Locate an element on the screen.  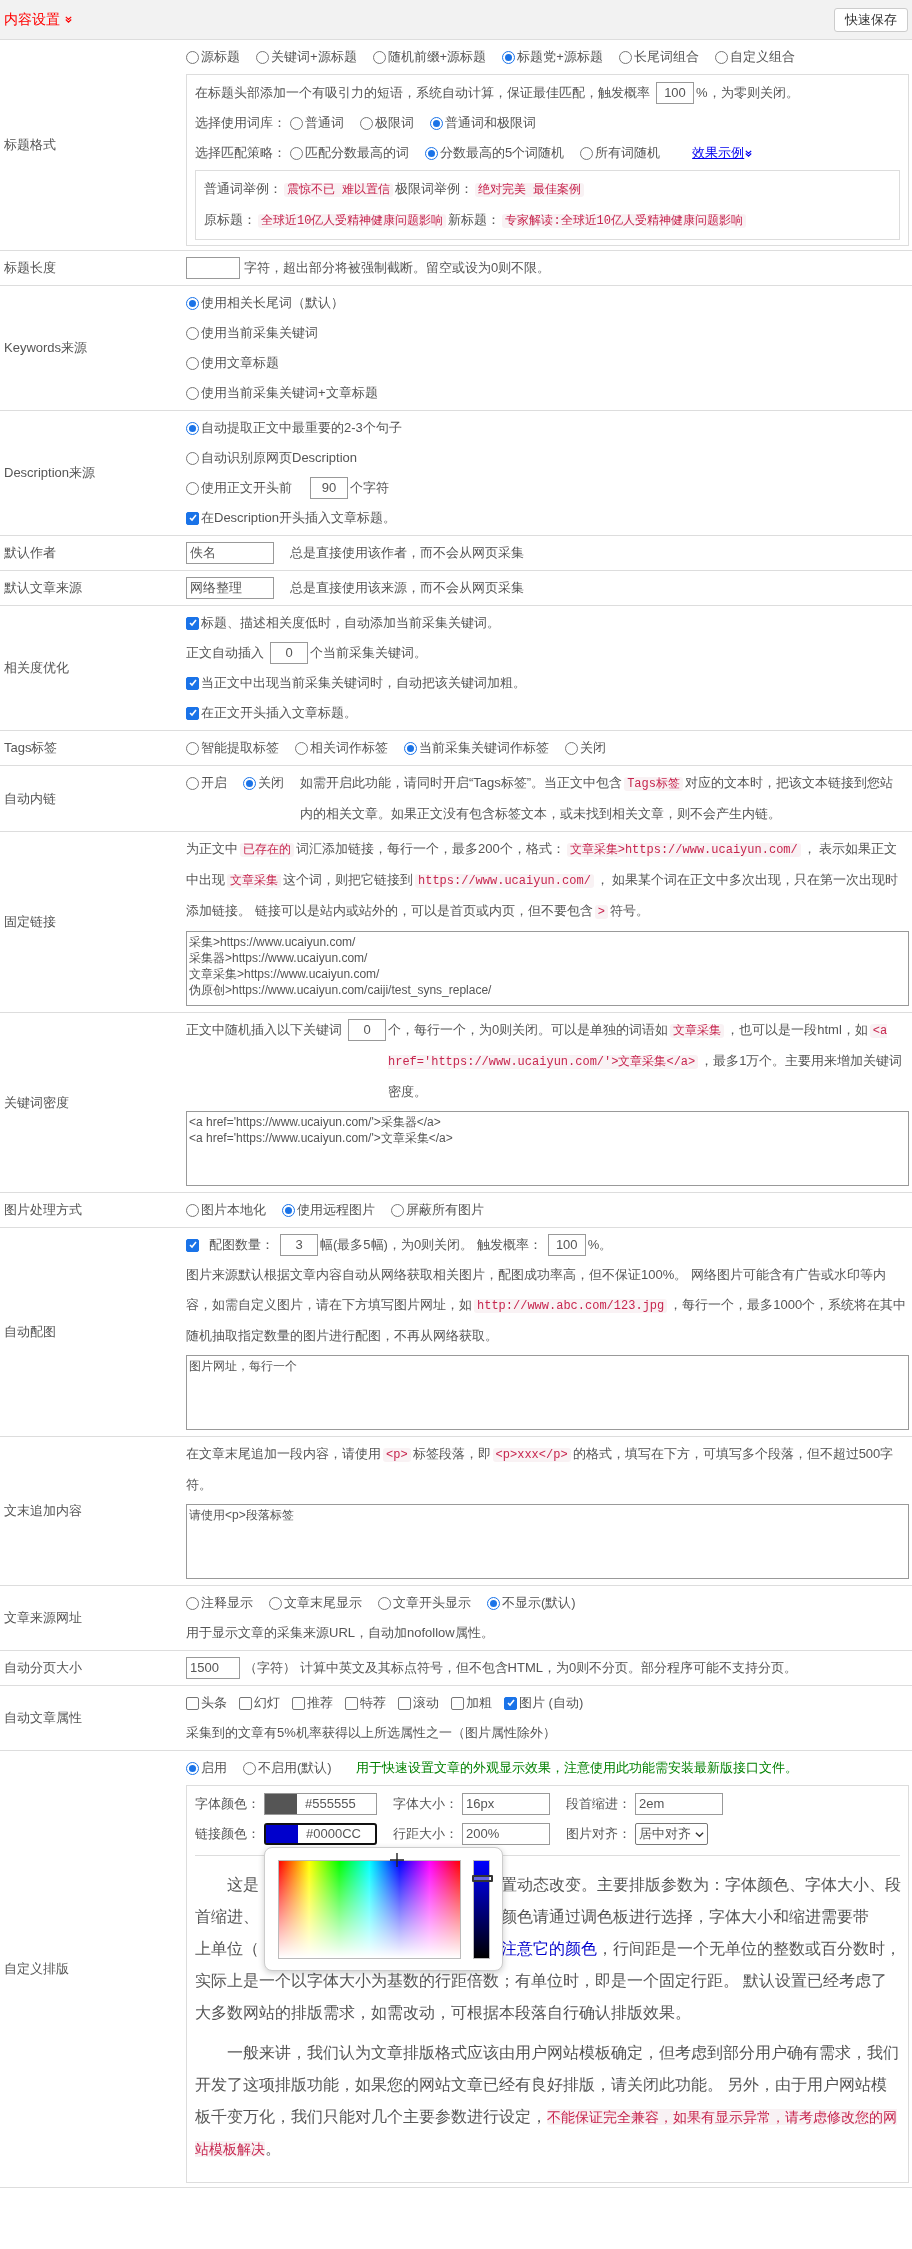
radio-option: 文章开头显示 is located at coordinates (424, 1603).